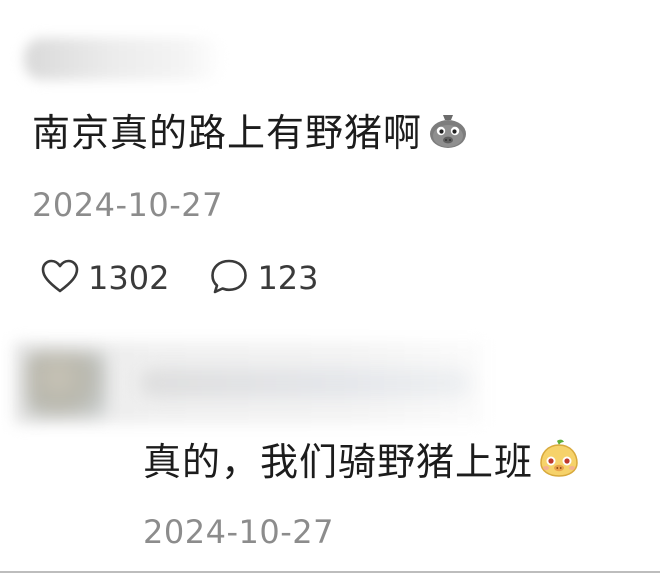 The image size is (660, 573). I want to click on avatar, so click(66, 384).